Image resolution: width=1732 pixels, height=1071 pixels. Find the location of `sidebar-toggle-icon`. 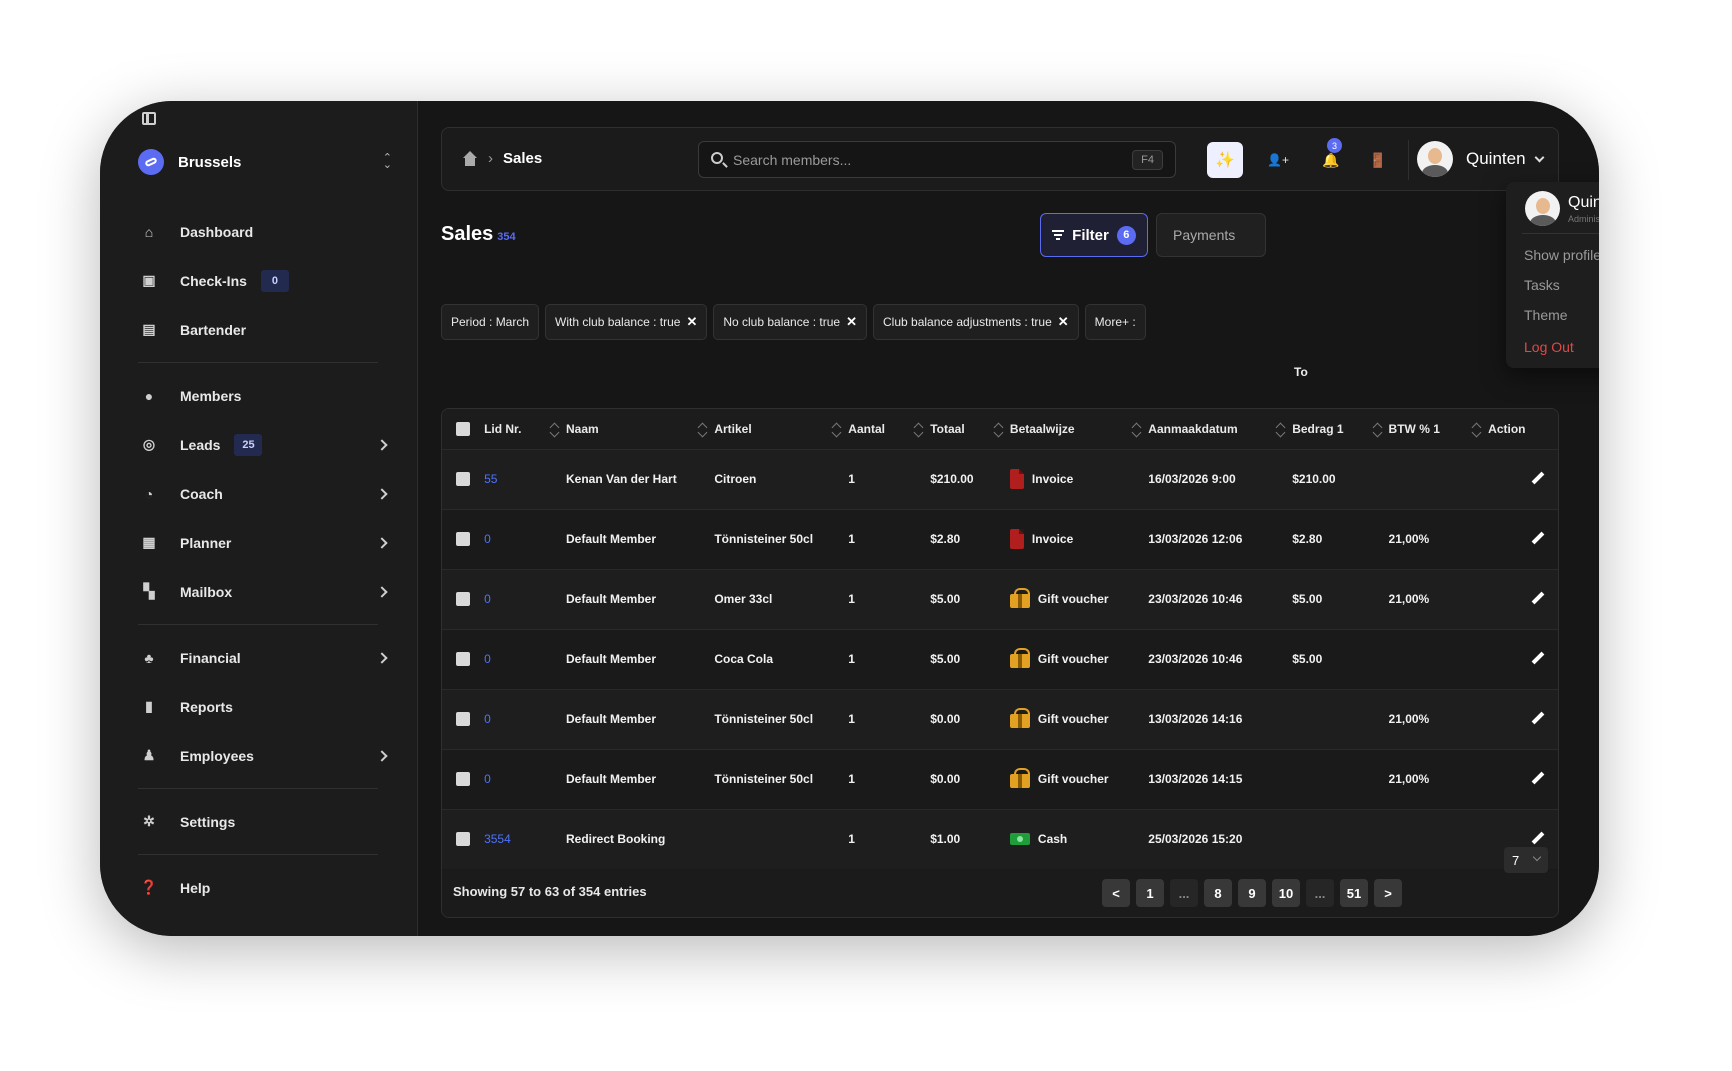

sidebar-toggle-icon is located at coordinates (149, 118).